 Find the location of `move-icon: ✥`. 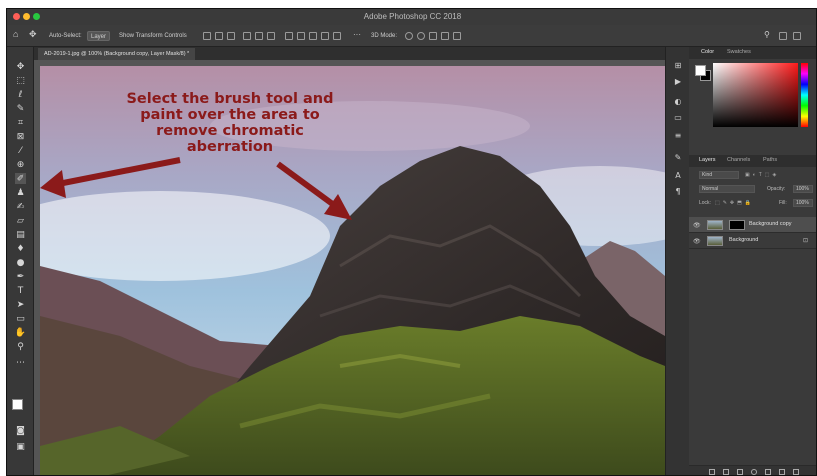

move-icon: ✥ is located at coordinates (33, 34).